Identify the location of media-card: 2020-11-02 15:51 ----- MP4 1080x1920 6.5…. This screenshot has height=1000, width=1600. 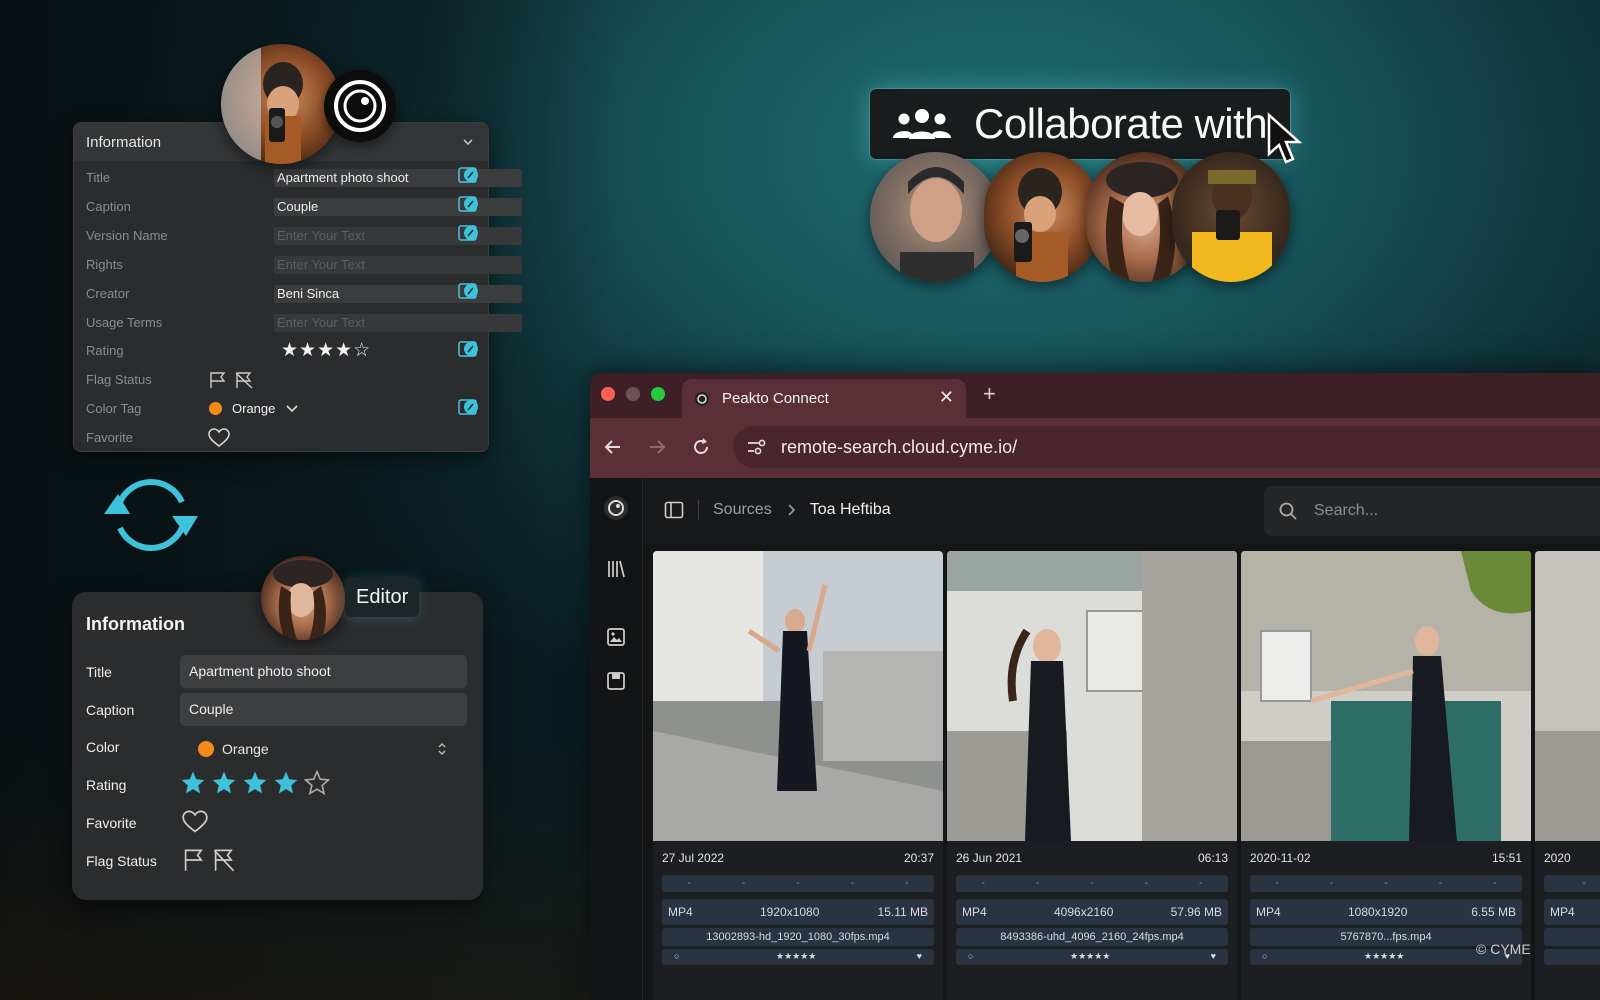
(1386, 775).